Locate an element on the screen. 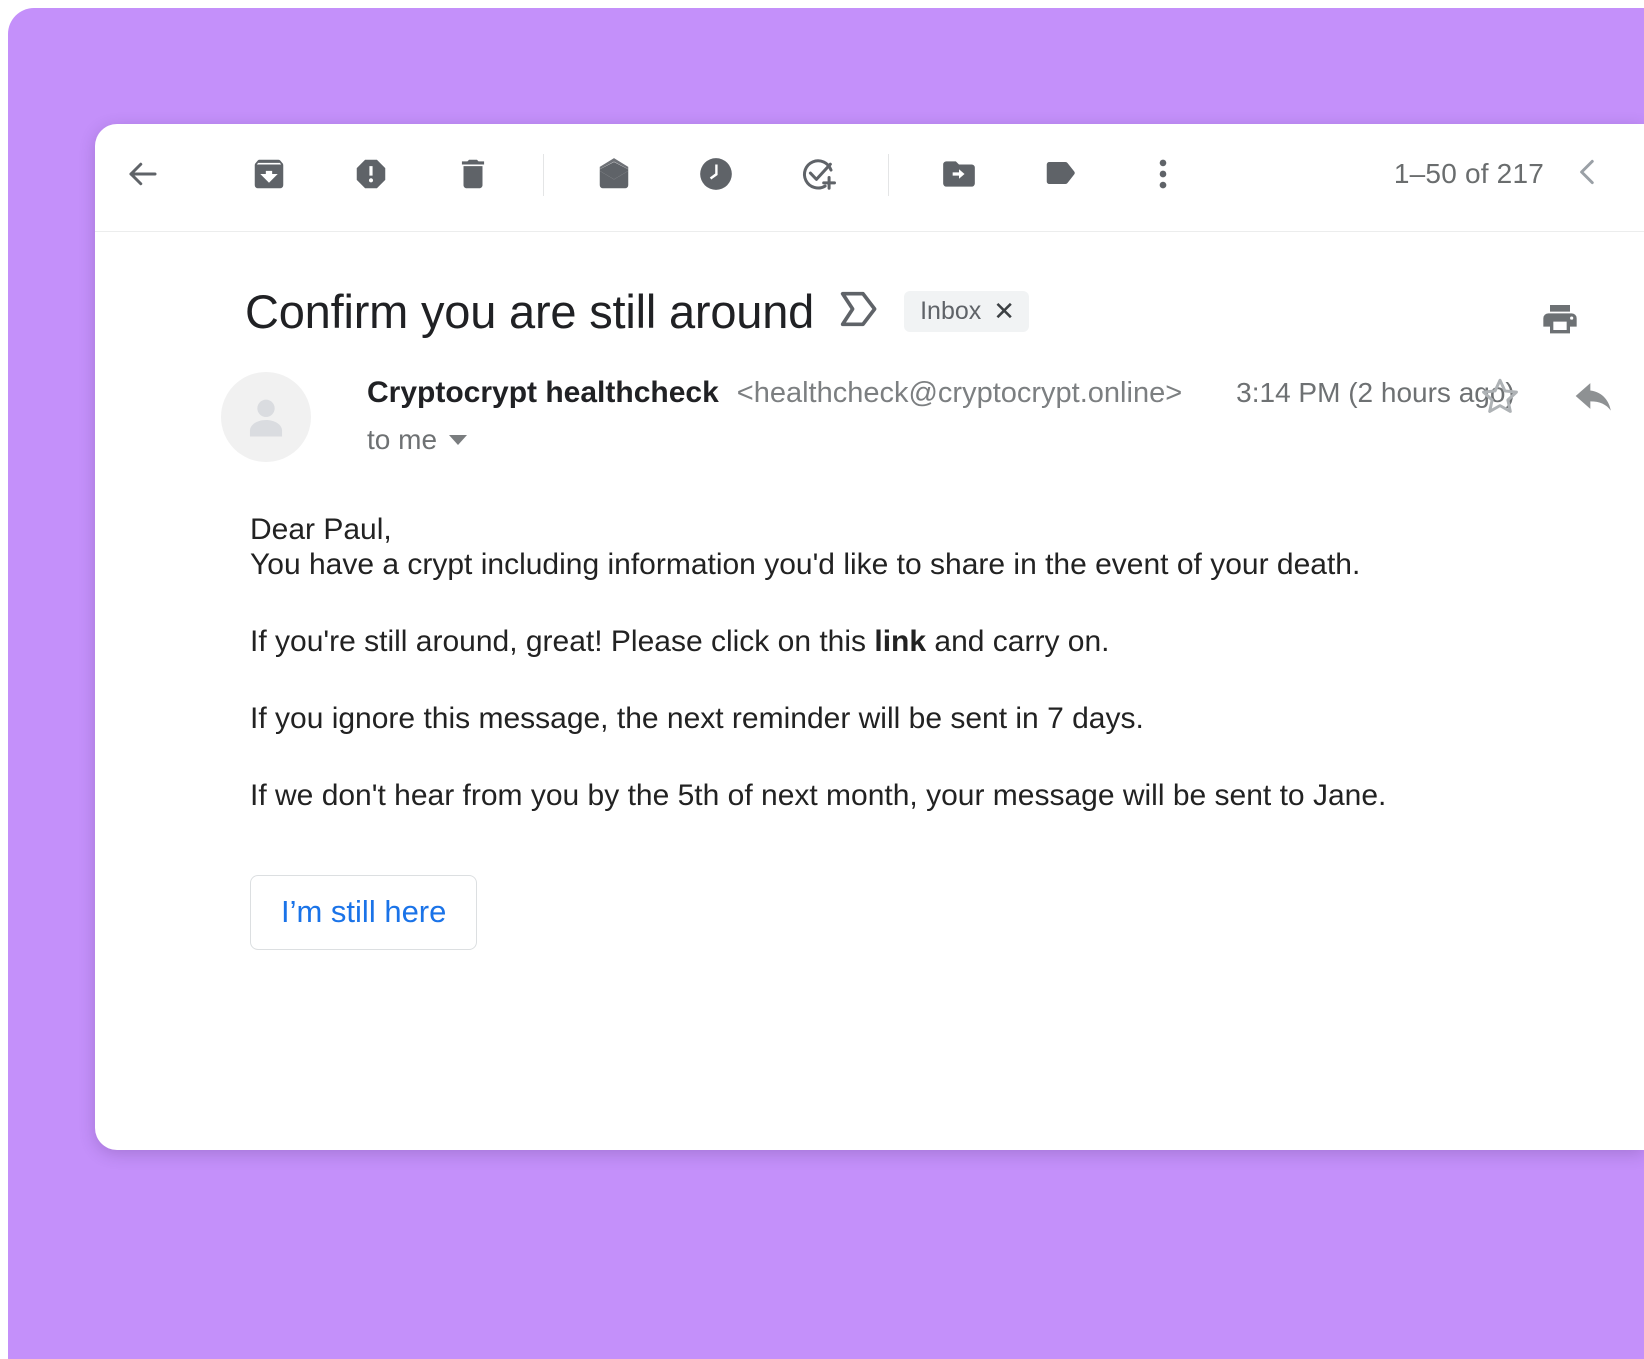  mark-unread-envelope-icon is located at coordinates (614, 174).